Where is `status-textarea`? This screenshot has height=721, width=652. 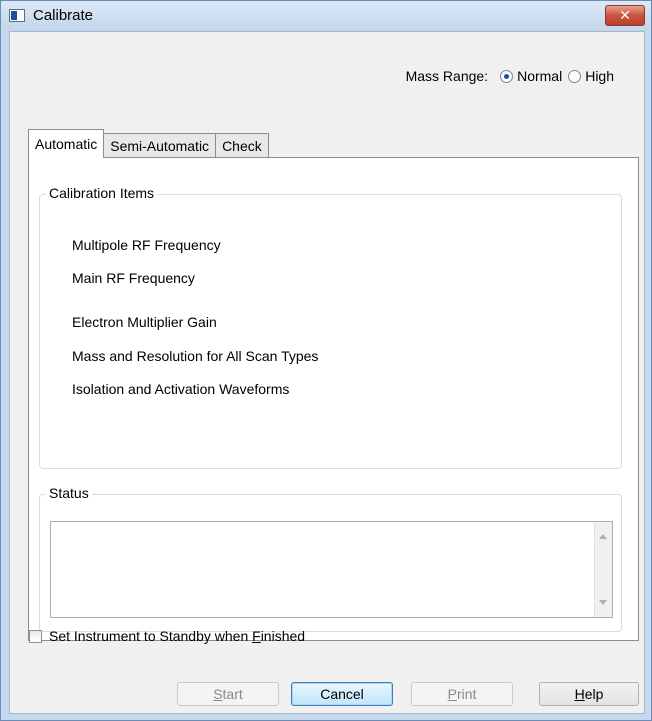
status-textarea is located at coordinates (331, 569).